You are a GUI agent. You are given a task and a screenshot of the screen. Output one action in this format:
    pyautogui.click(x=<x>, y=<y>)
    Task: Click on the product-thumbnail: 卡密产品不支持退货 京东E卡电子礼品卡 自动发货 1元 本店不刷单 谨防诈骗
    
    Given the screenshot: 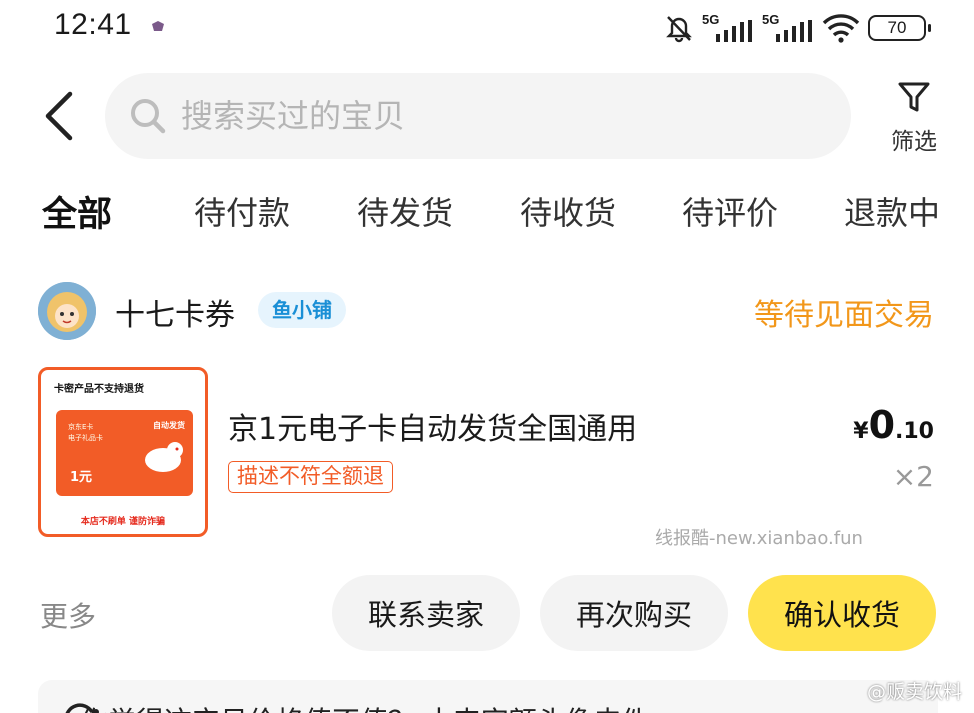 What is the action you would take?
    pyautogui.click(x=123, y=452)
    